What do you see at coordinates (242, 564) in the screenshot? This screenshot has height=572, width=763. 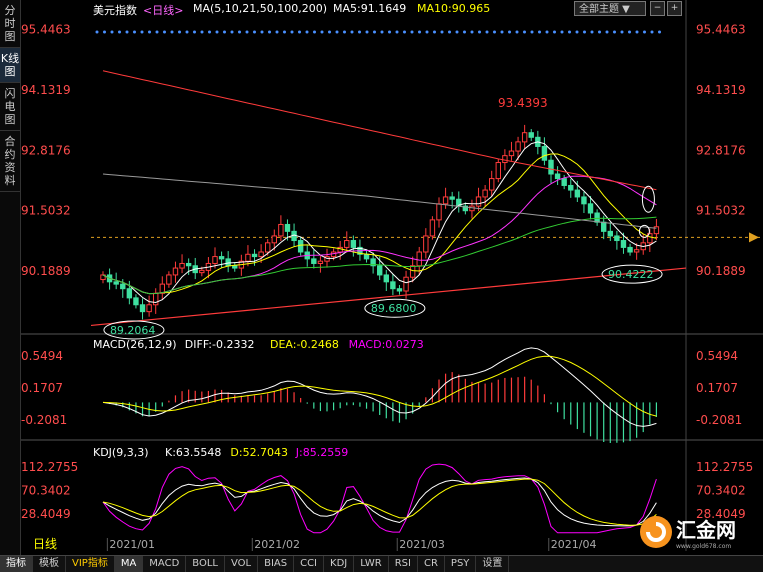 I see `bottom-tab-6: VOL` at bounding box center [242, 564].